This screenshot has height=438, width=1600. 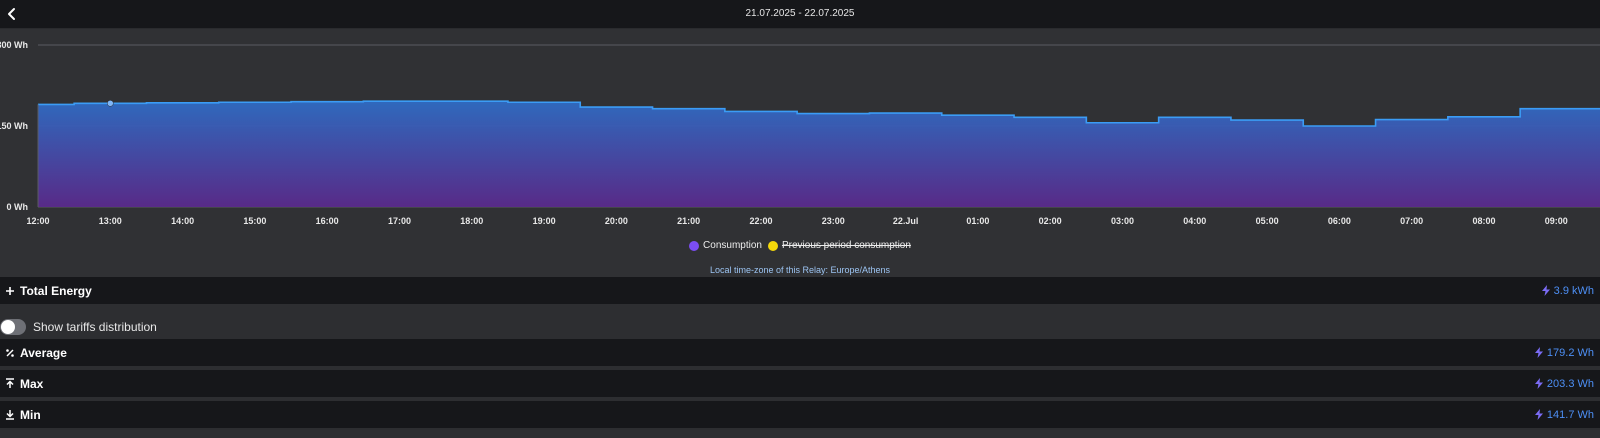 I want to click on x-tick-label: 01:00, so click(x=977, y=221).